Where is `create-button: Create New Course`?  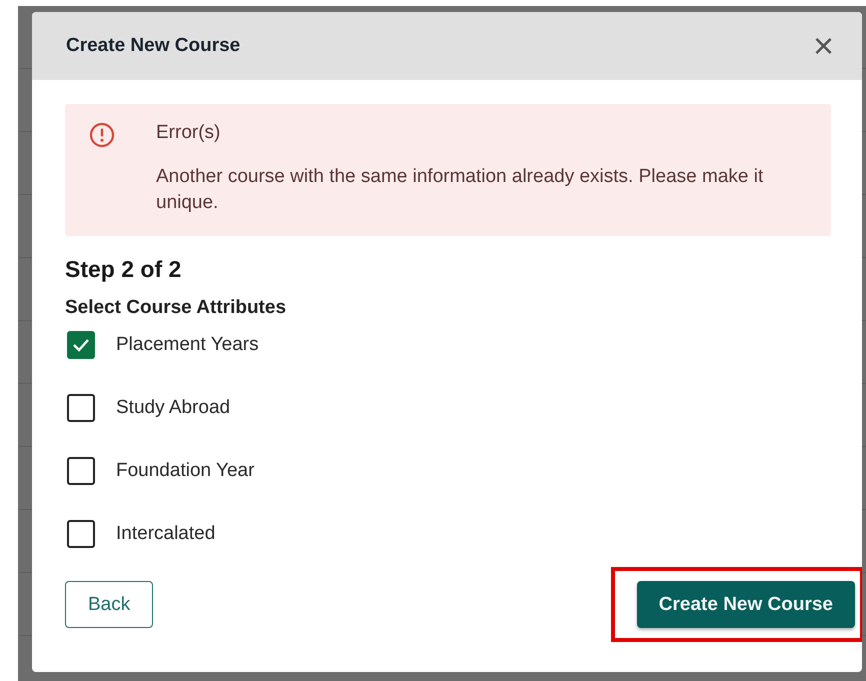
create-button: Create New Course is located at coordinates (745, 604).